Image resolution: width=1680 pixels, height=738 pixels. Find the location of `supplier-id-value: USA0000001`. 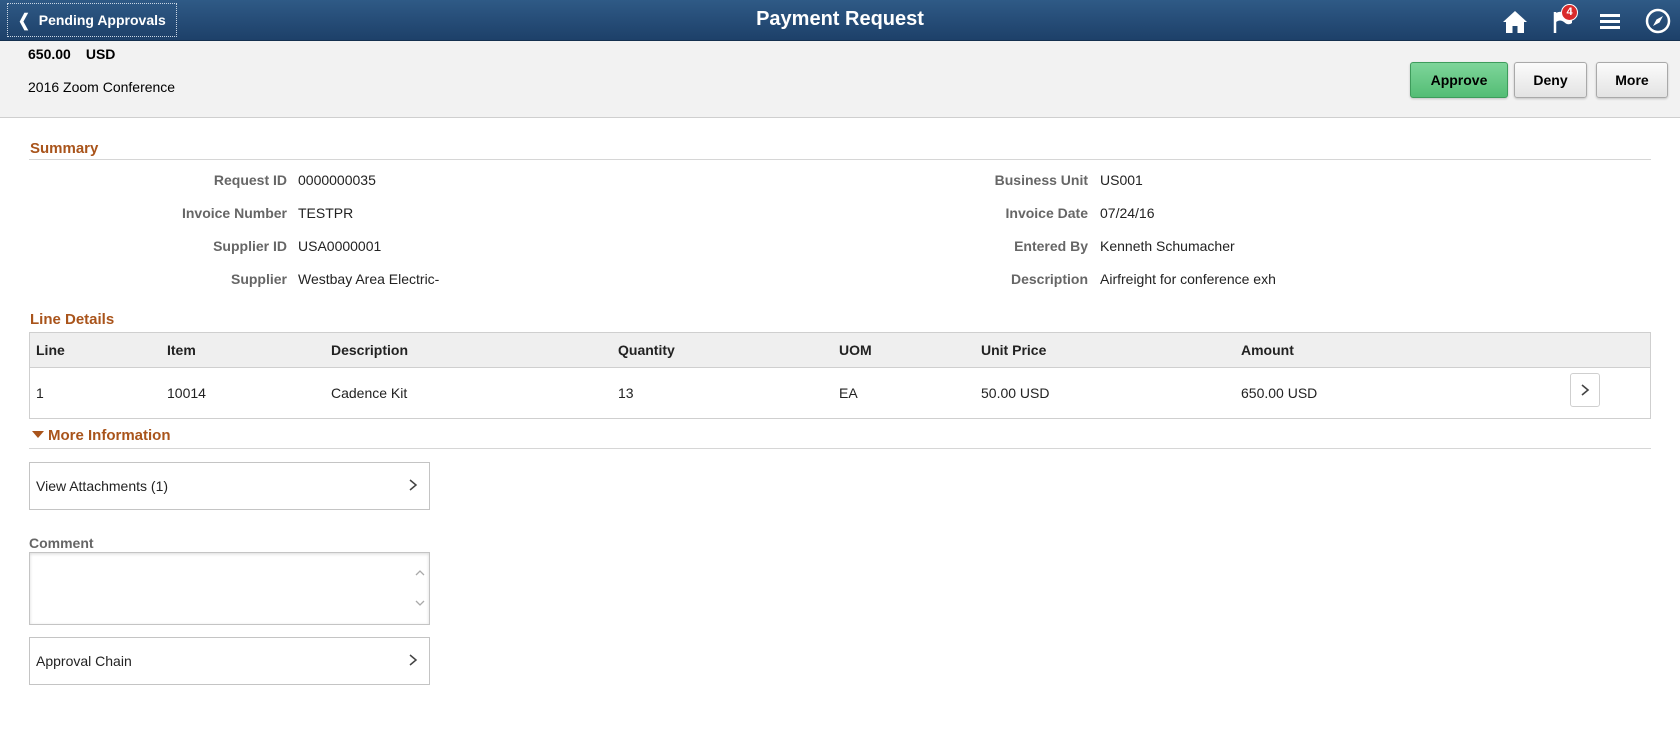

supplier-id-value: USA0000001 is located at coordinates (340, 246).